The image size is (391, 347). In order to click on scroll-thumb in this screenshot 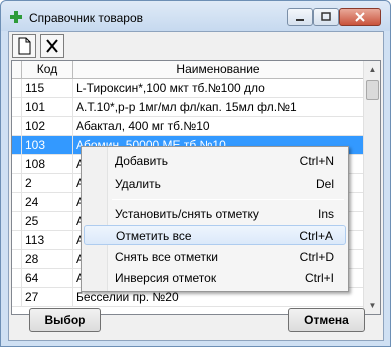, I will do `click(372, 90)`.